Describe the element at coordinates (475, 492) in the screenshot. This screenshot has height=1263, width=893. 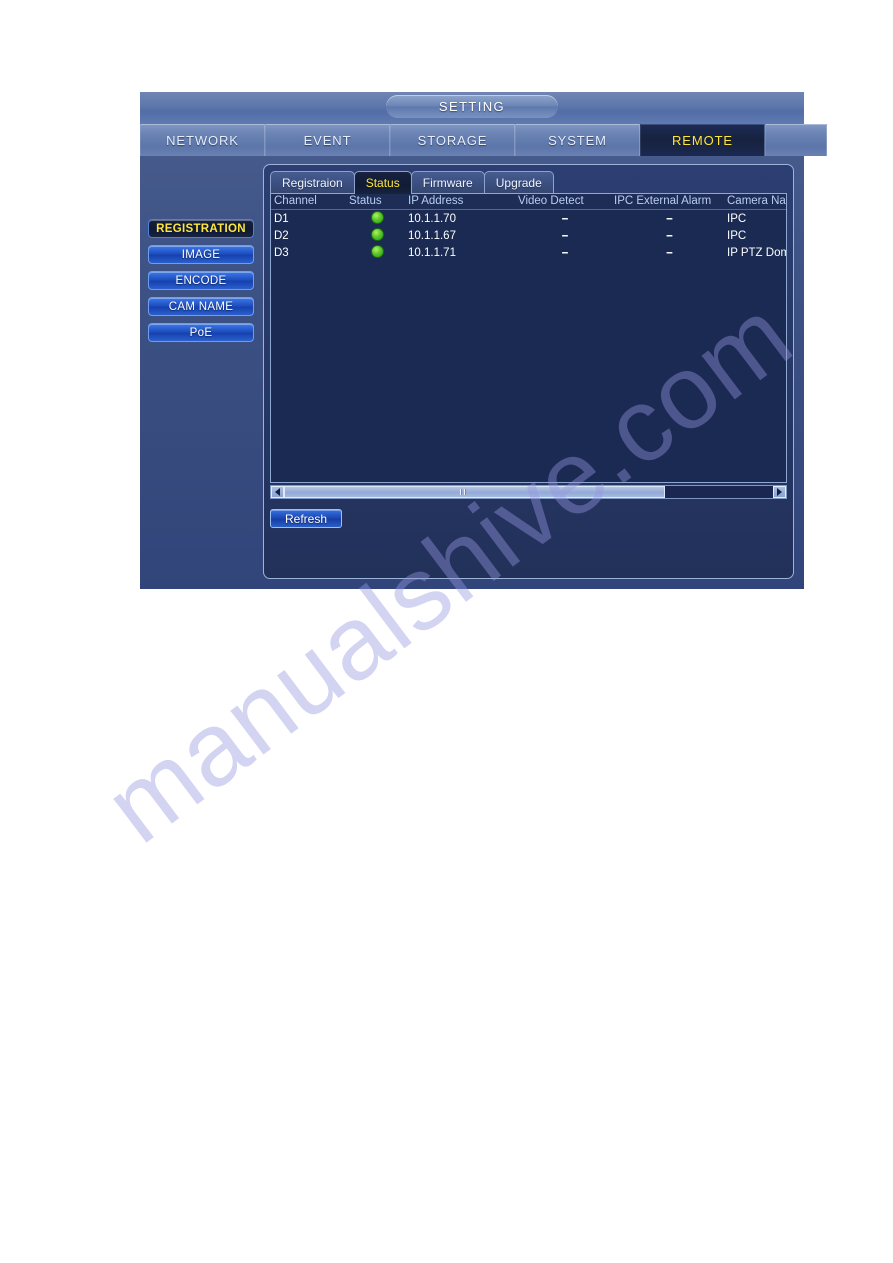
I see `scrollbar-thumb` at that location.